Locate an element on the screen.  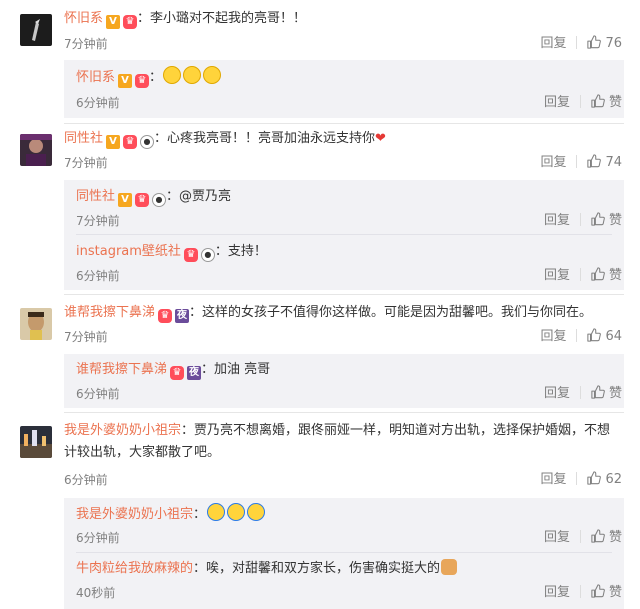
comment-actions: 回复 76 is located at coordinates (581, 44).